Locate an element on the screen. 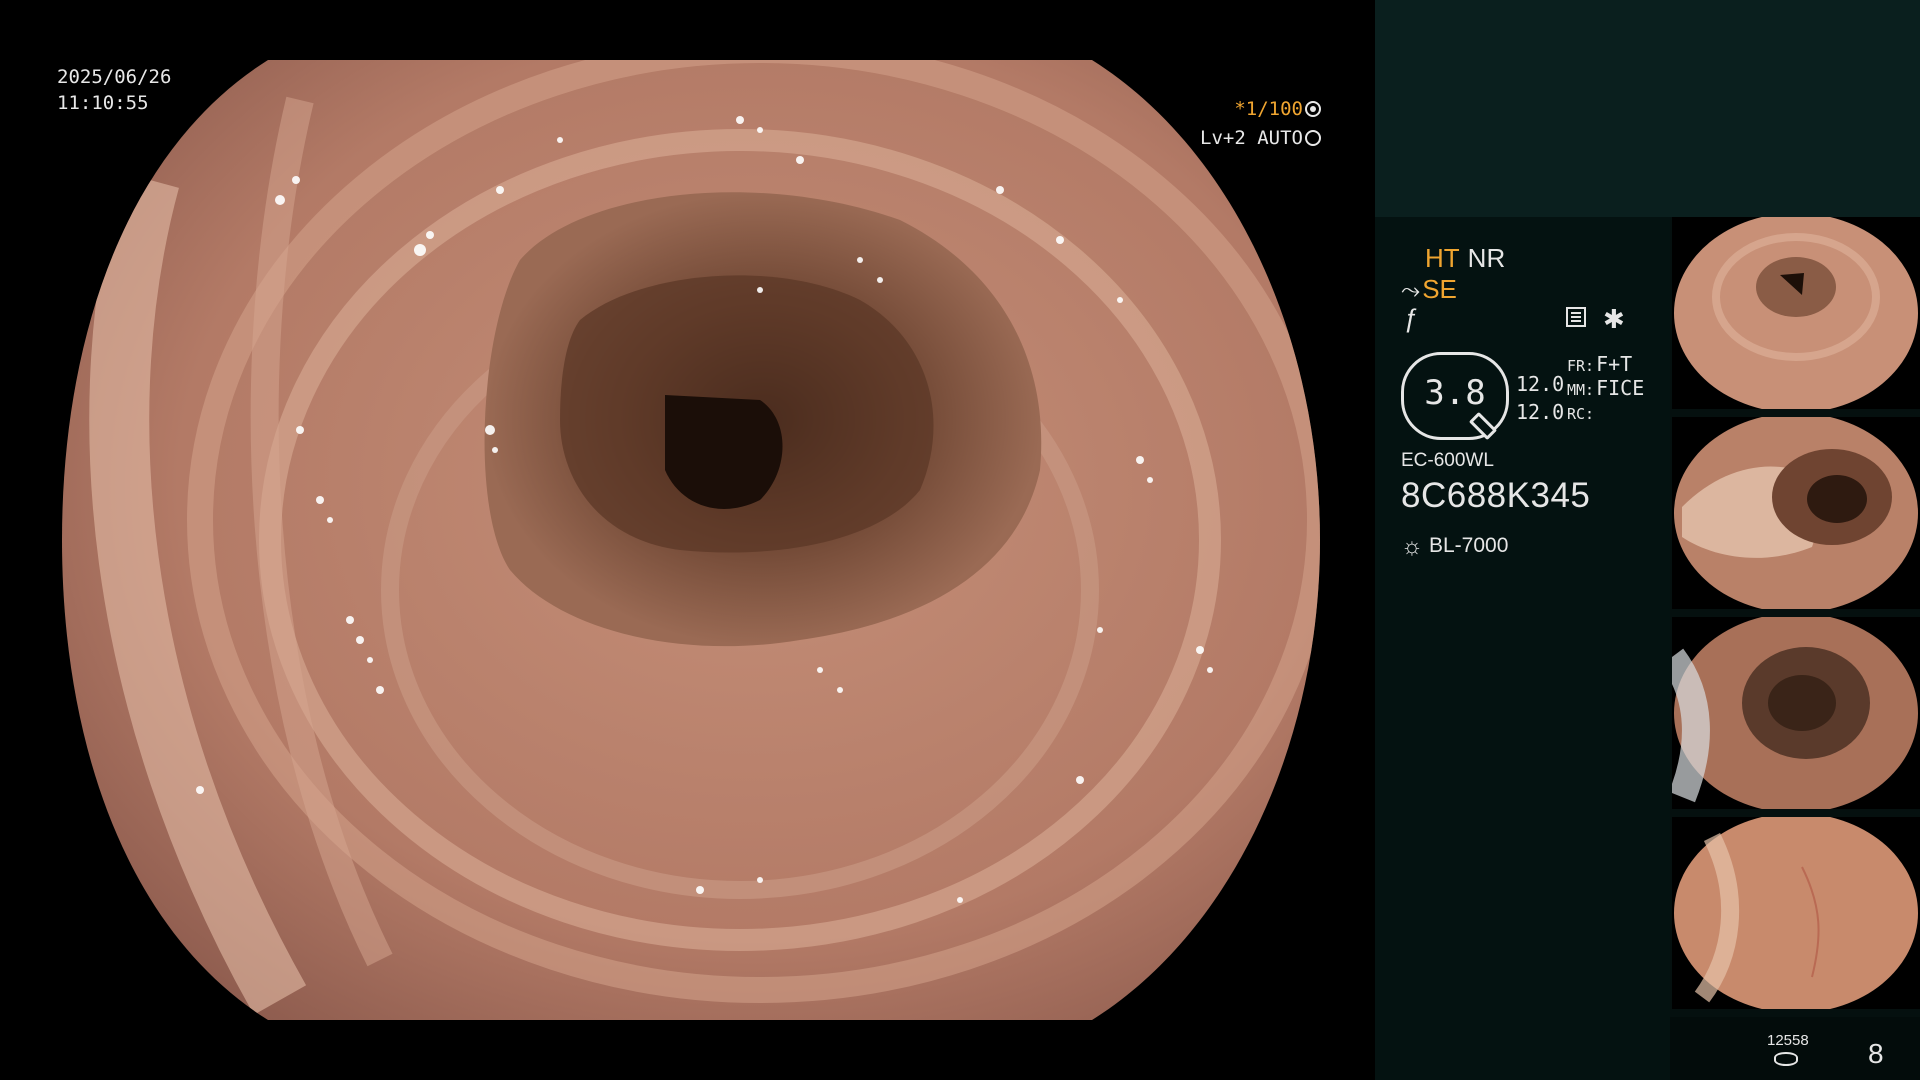 Image resolution: width=1920 pixels, height=1080 pixels. value-1-readout: 12.0 is located at coordinates (1540, 384).